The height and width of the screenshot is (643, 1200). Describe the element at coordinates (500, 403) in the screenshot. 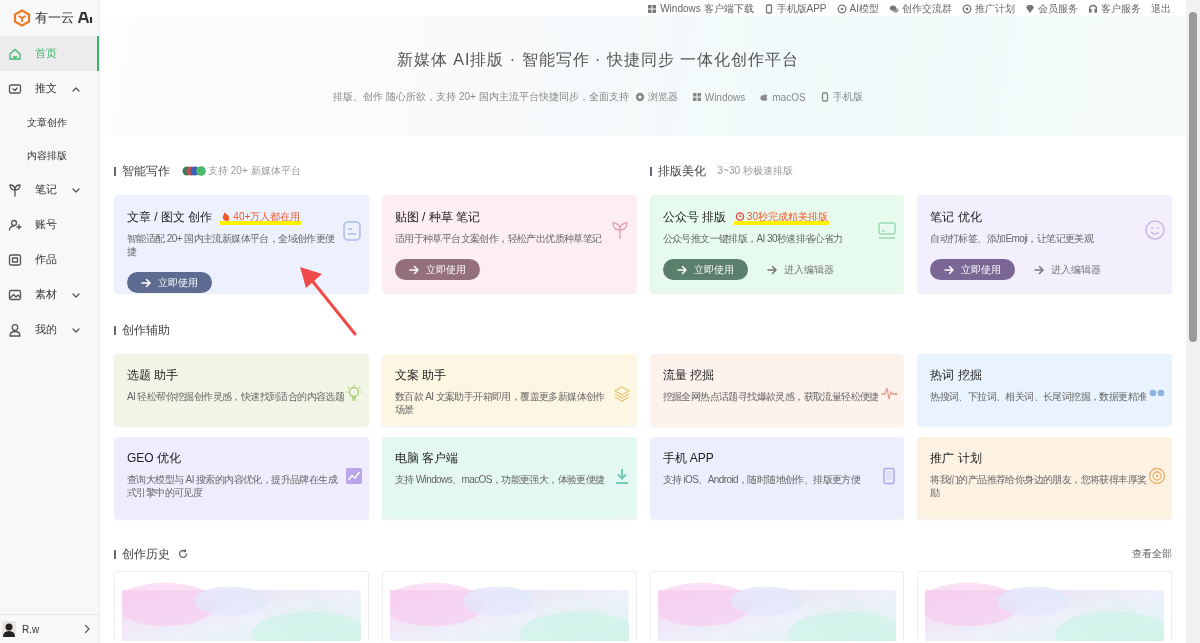

I see `card-description: 数百款 AI 文案助手开箱即用，覆盖更多新媒体创作场景` at that location.